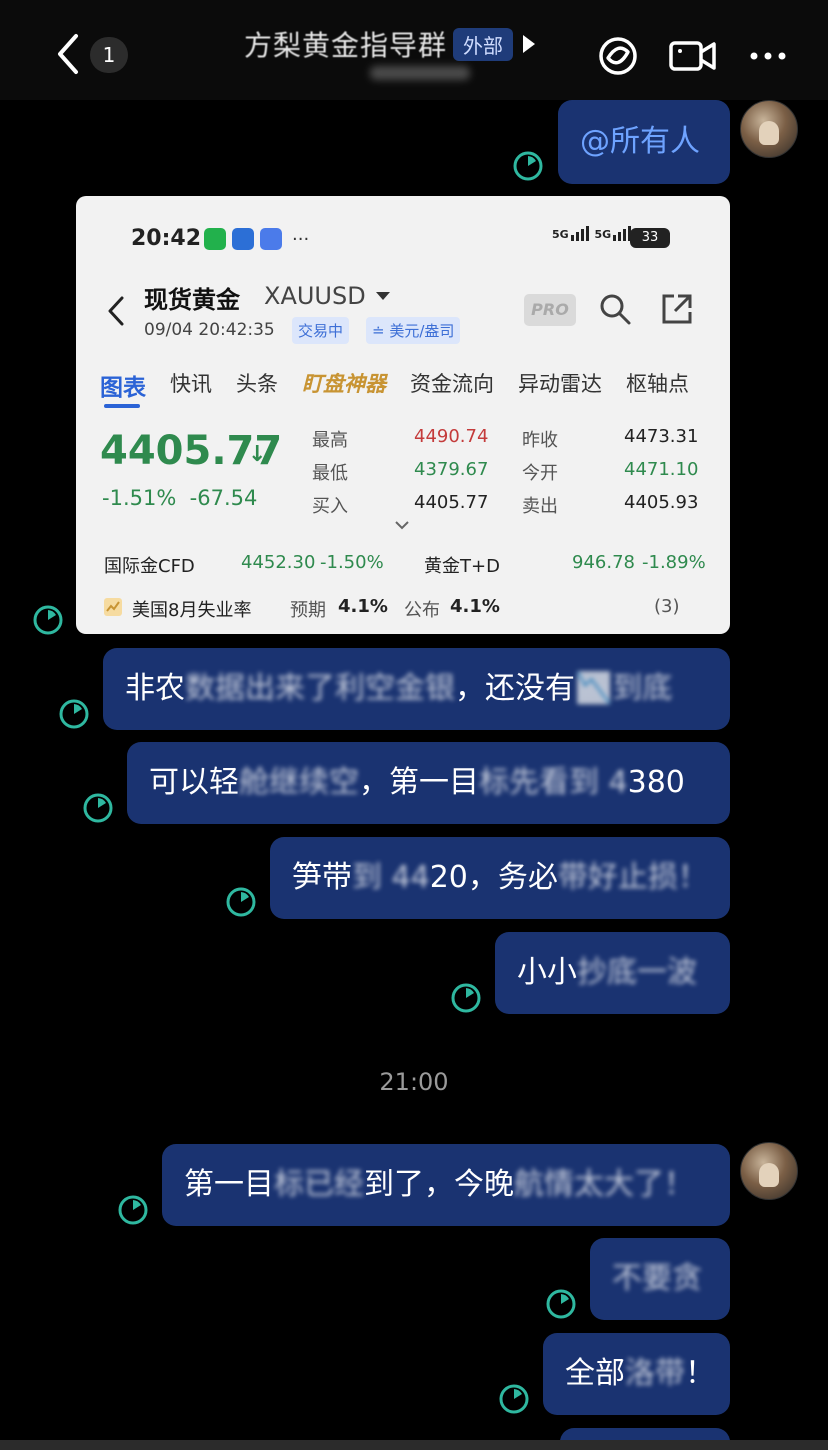 Image resolution: width=828 pixels, height=1450 pixels. What do you see at coordinates (229, 1184) in the screenshot?
I see `message-text: 第一目` at bounding box center [229, 1184].